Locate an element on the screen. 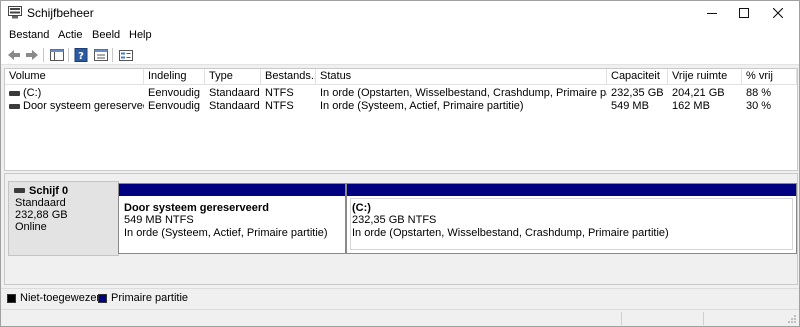 The image size is (800, 327). legend-label-unallocated: Niet-toegewezen is located at coordinates (61, 298).